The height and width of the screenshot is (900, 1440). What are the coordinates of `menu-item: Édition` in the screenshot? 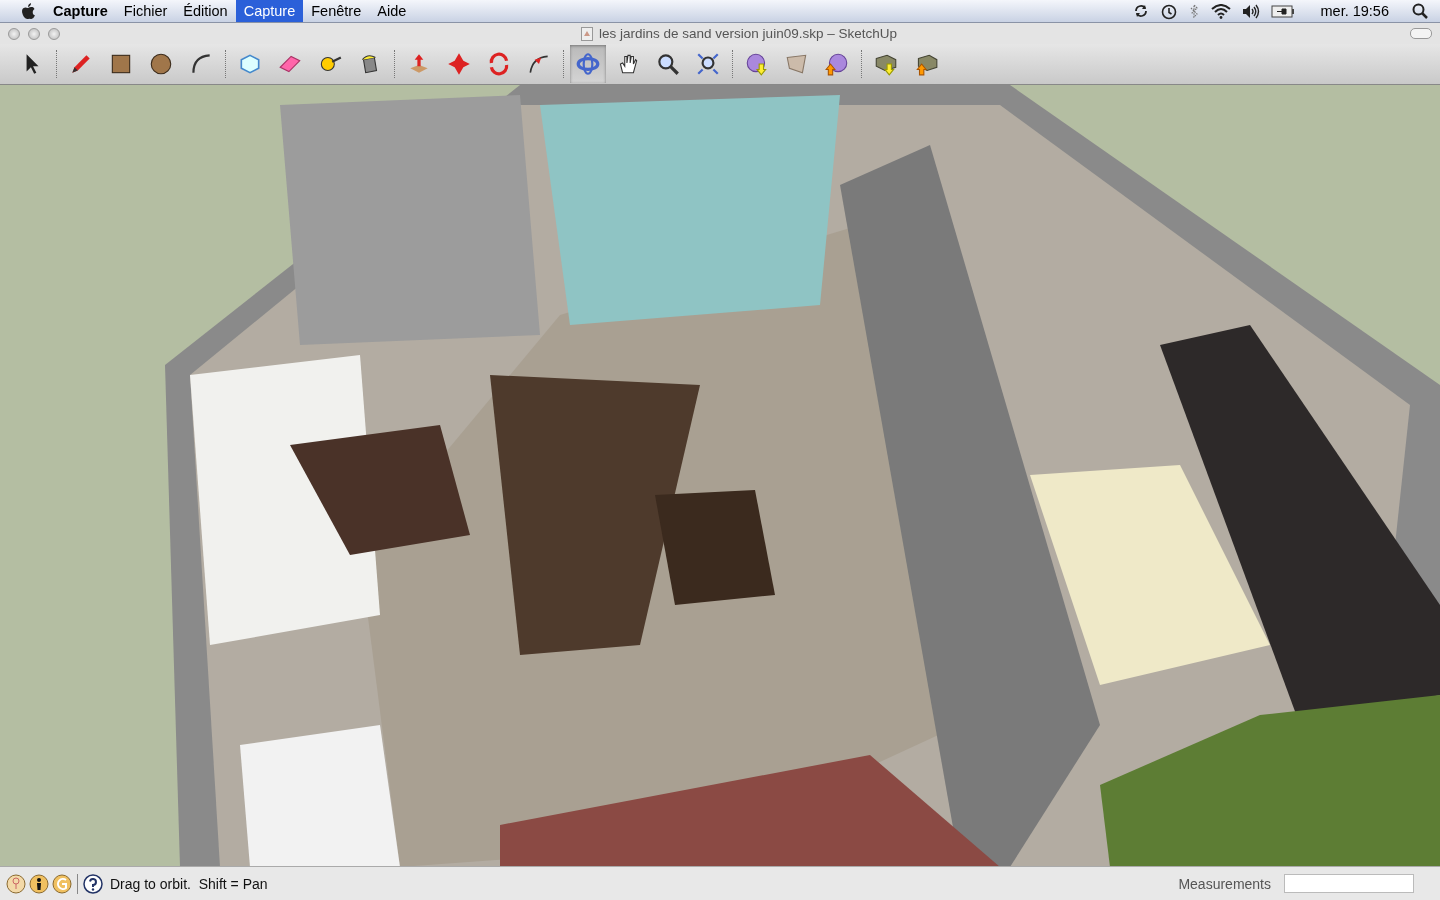 It's located at (205, 11).